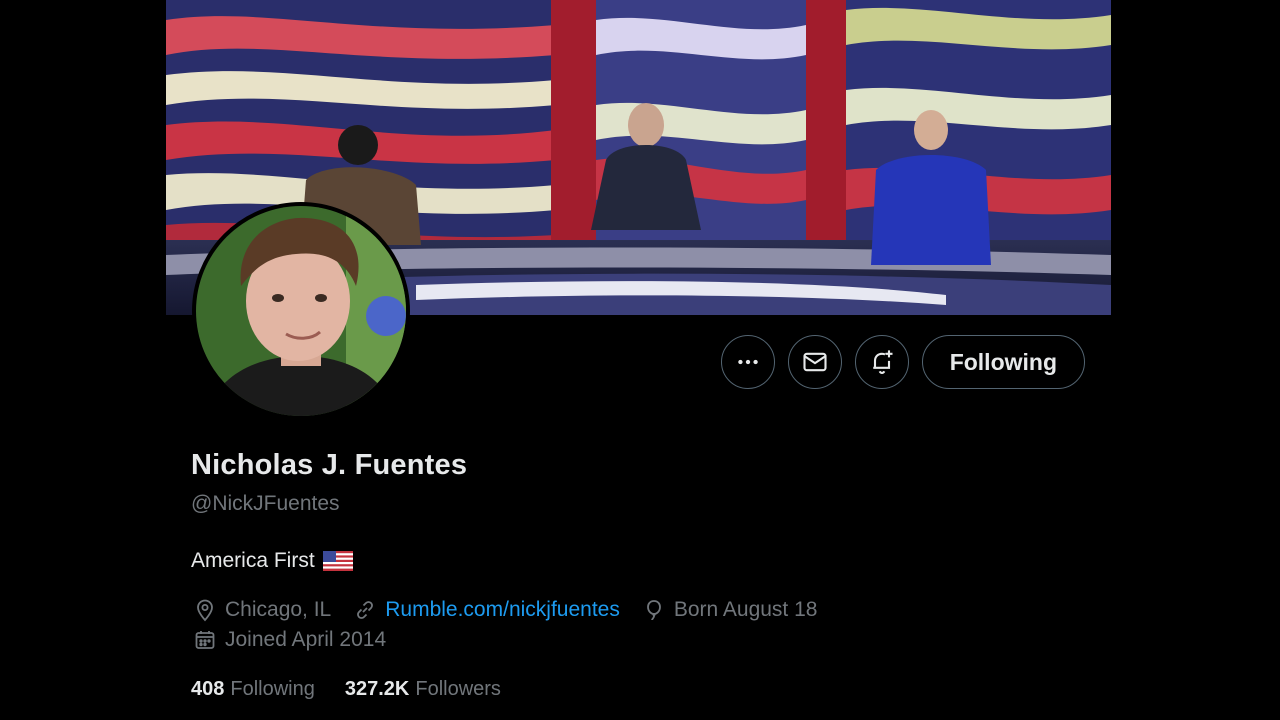 Image resolution: width=1280 pixels, height=720 pixels. I want to click on website: Rumble.com/nickjfuentes, so click(486, 610).